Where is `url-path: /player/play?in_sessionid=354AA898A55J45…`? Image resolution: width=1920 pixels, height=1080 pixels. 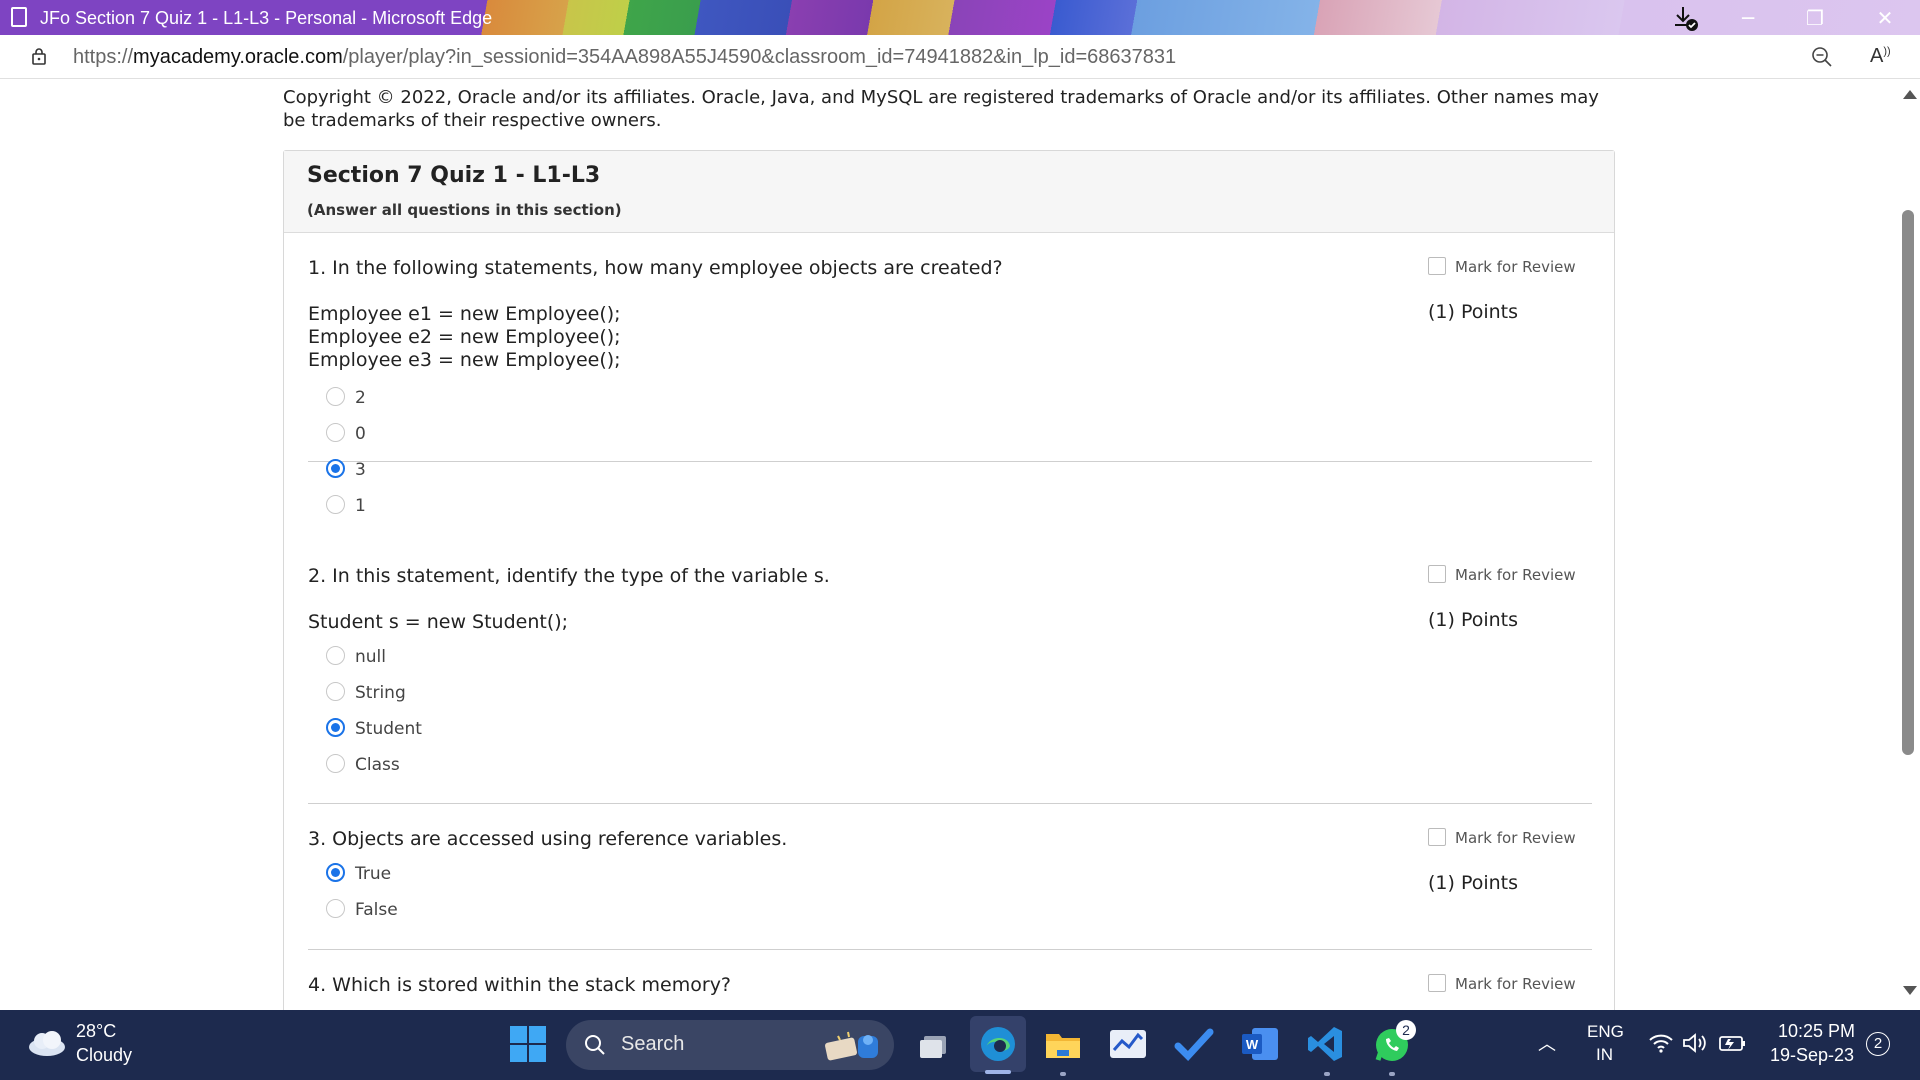
url-path: /player/play?in_sessionid=354AA898A55J45… is located at coordinates (759, 57).